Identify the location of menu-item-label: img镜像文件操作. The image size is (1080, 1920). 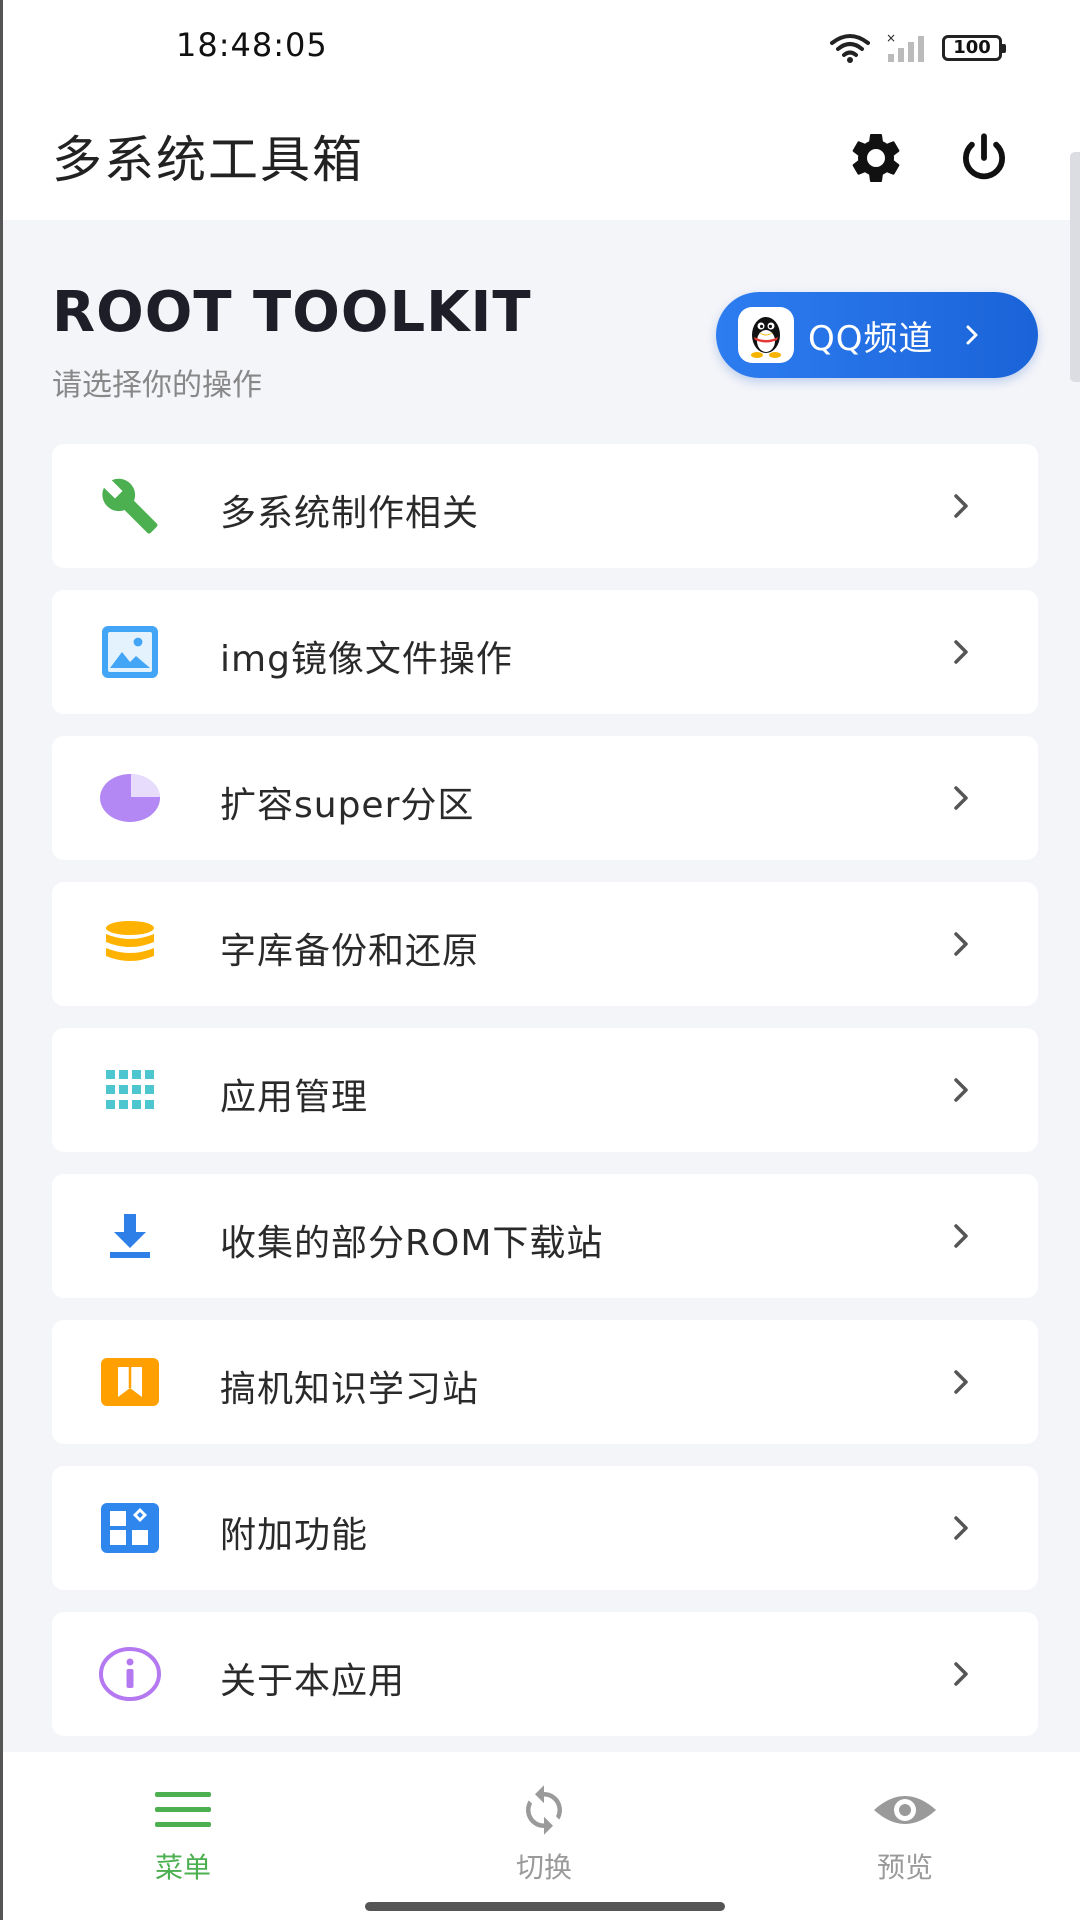
(366, 659).